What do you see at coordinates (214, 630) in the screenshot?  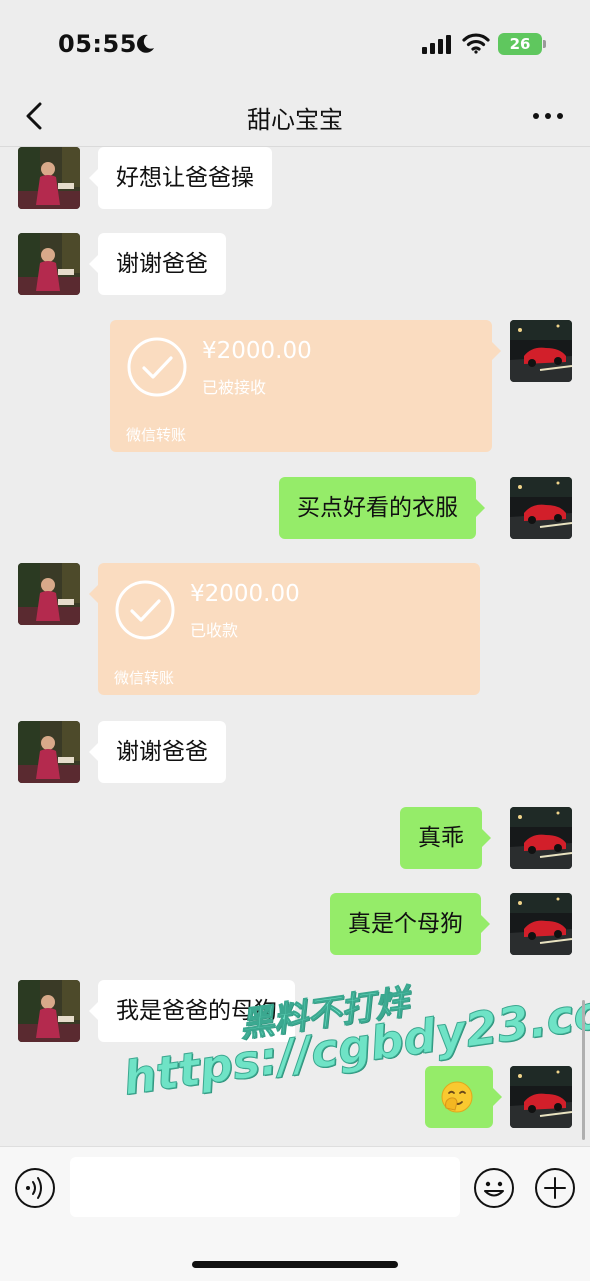 I see `transfer-status: 已收款` at bounding box center [214, 630].